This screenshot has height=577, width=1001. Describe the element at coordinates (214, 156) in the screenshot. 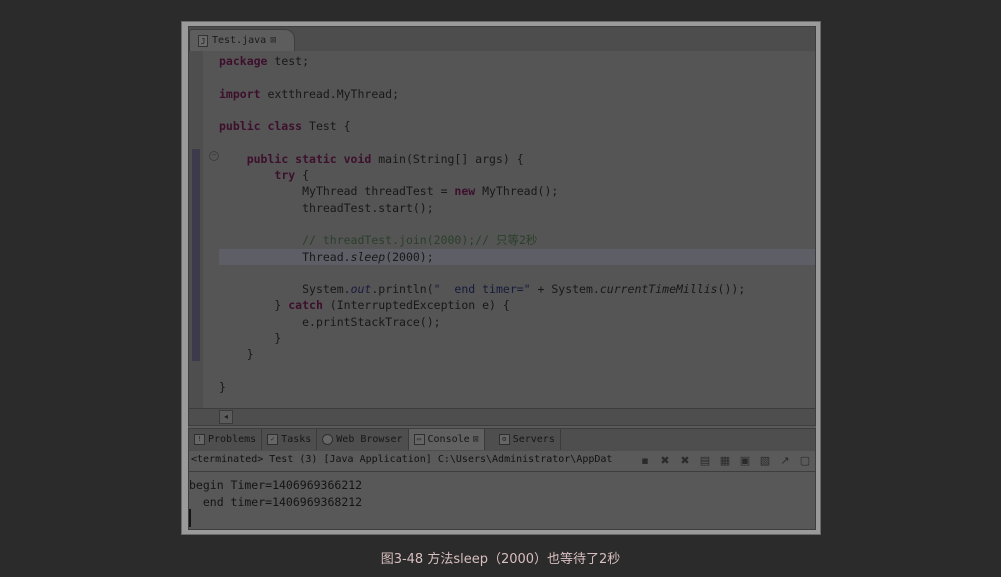

I see `fold-collapse-icon: −` at that location.